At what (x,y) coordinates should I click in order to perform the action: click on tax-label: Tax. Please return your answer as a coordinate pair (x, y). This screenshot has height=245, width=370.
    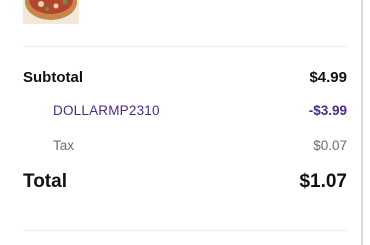
    Looking at the image, I should click on (64, 145).